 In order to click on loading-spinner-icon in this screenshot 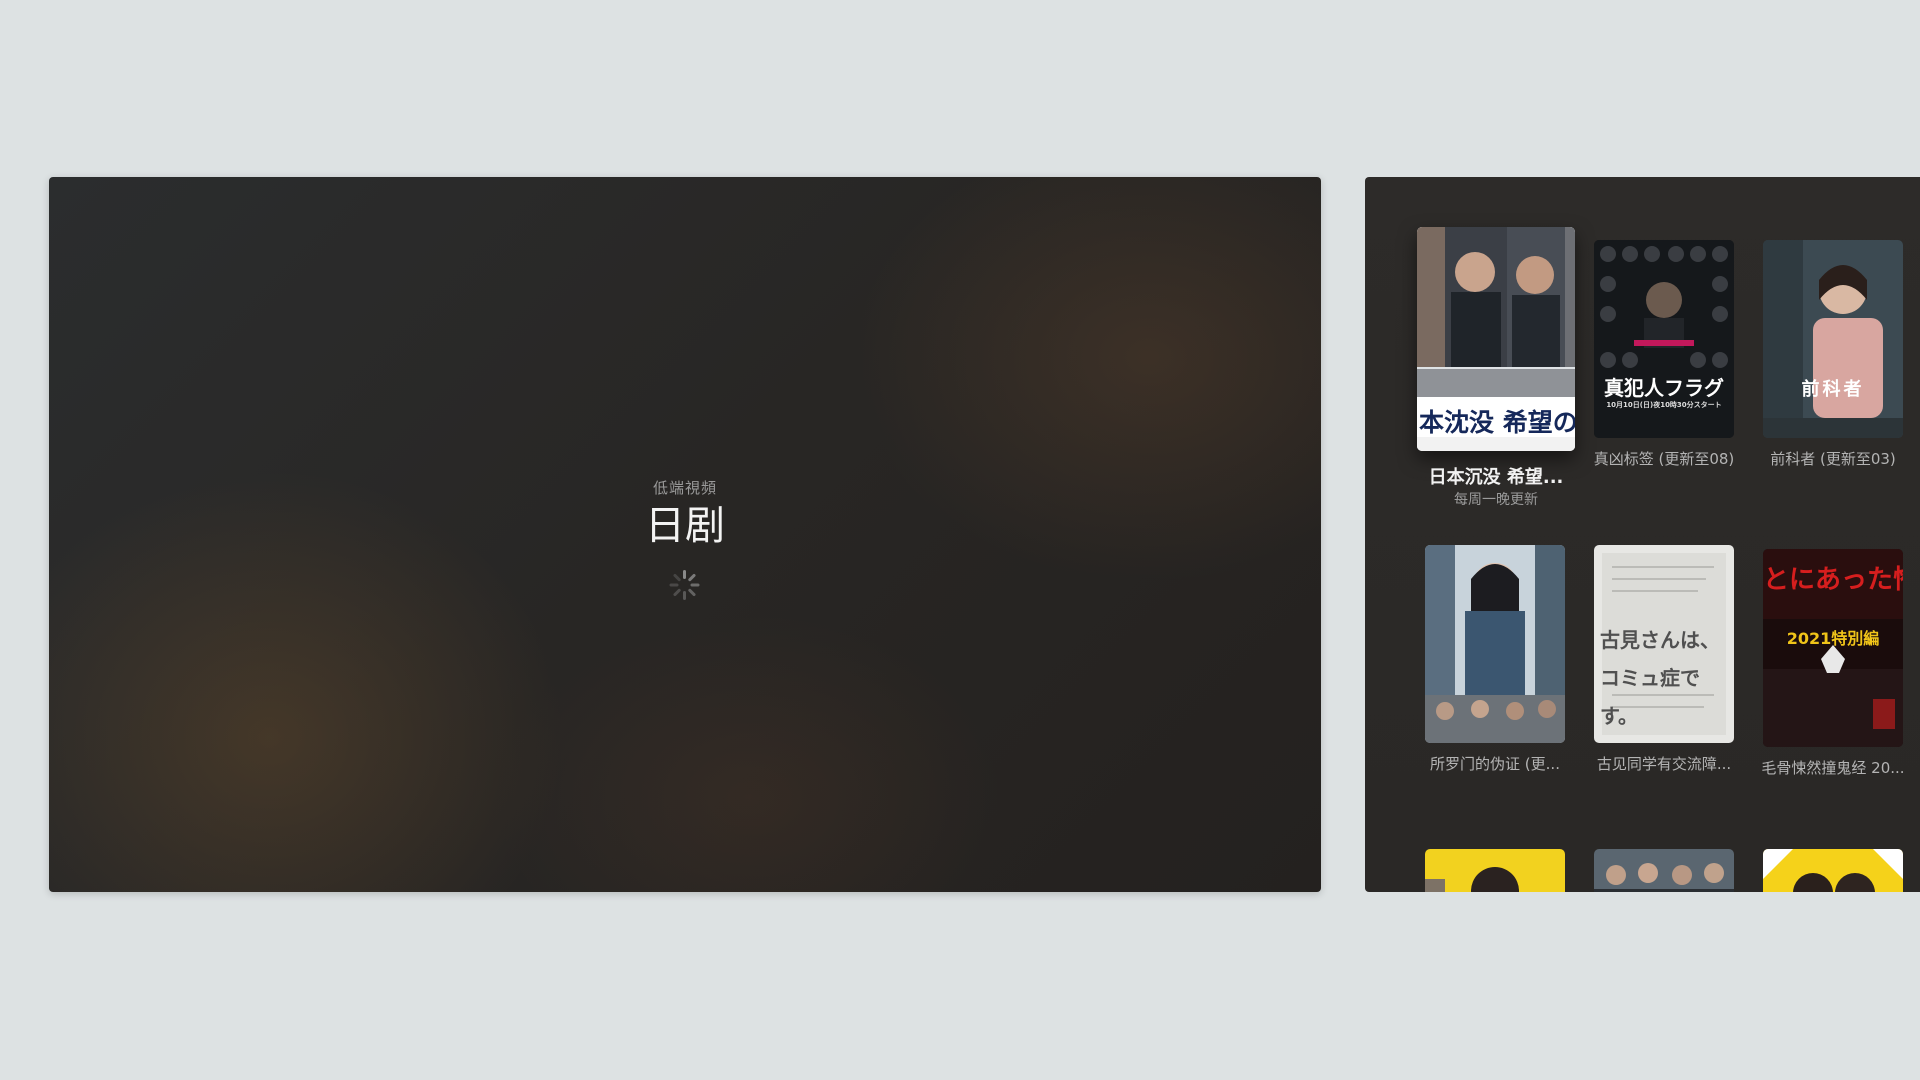, I will do `click(684, 585)`.